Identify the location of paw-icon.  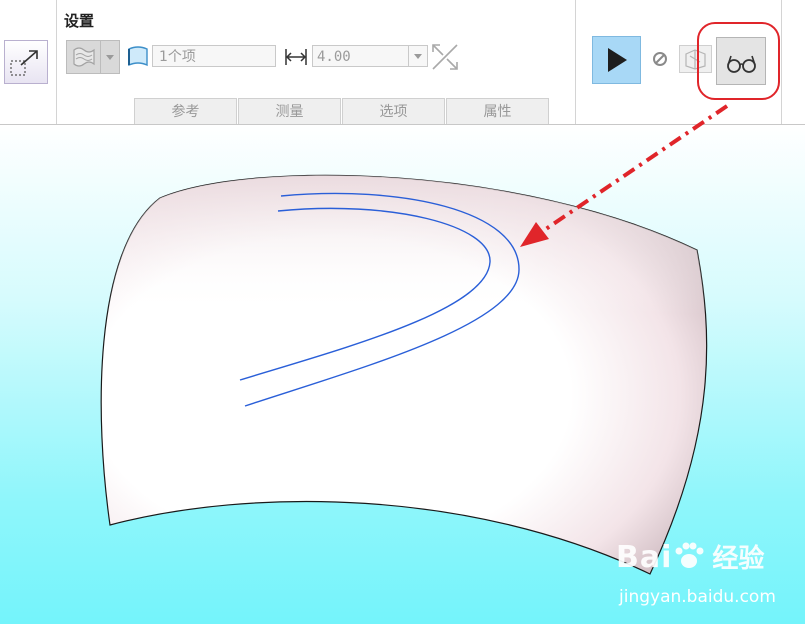
(689, 555).